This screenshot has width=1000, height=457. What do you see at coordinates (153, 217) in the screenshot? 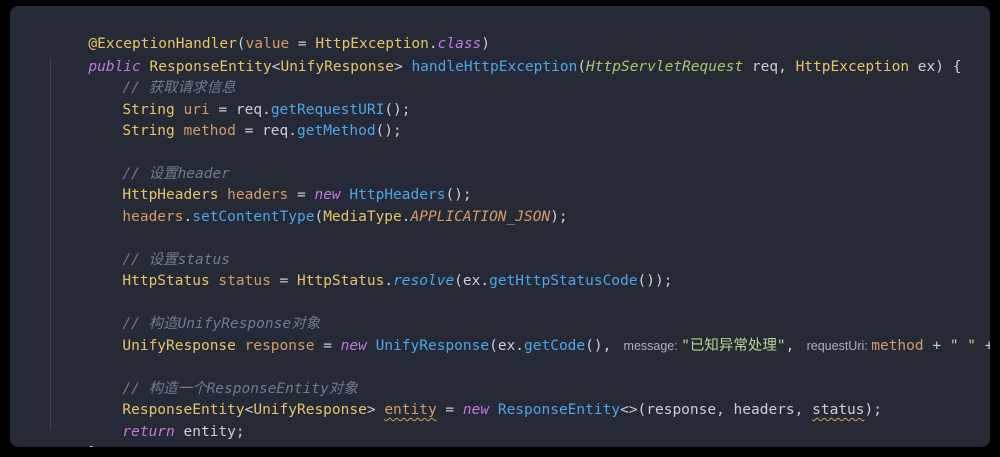
I see `variable: headers` at bounding box center [153, 217].